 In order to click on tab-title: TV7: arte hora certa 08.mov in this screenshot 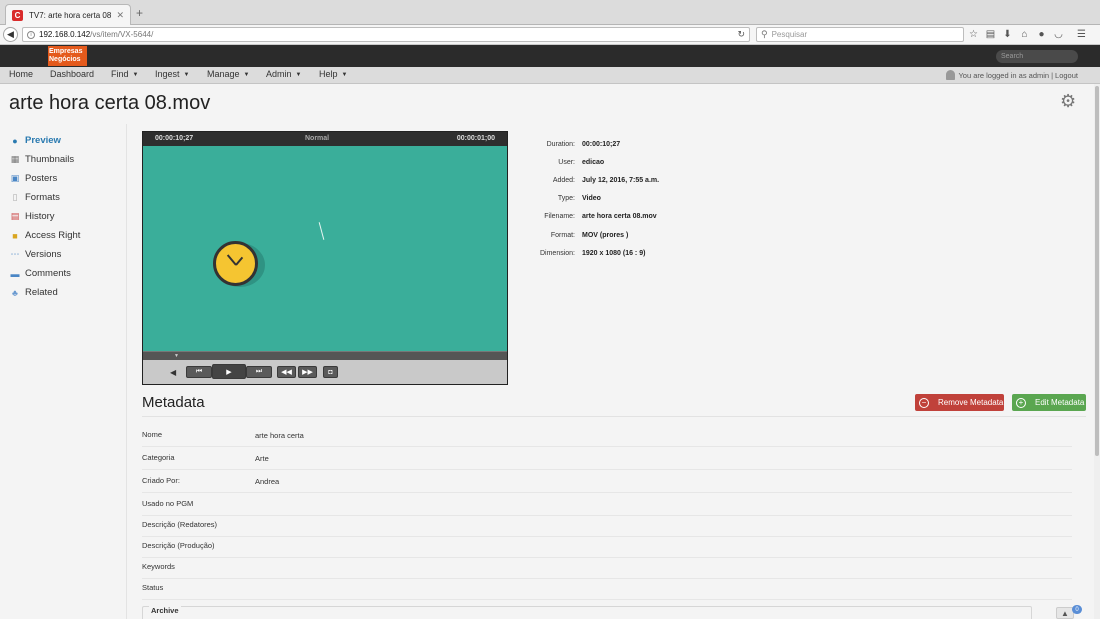, I will do `click(71, 15)`.